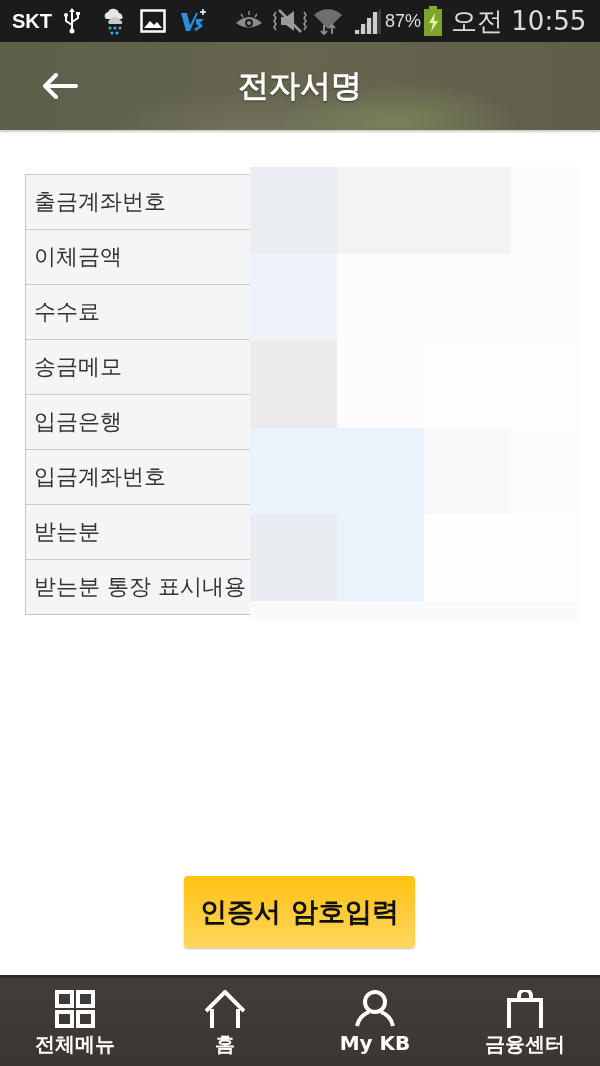  I want to click on field-label: 송금메모, so click(138, 366).